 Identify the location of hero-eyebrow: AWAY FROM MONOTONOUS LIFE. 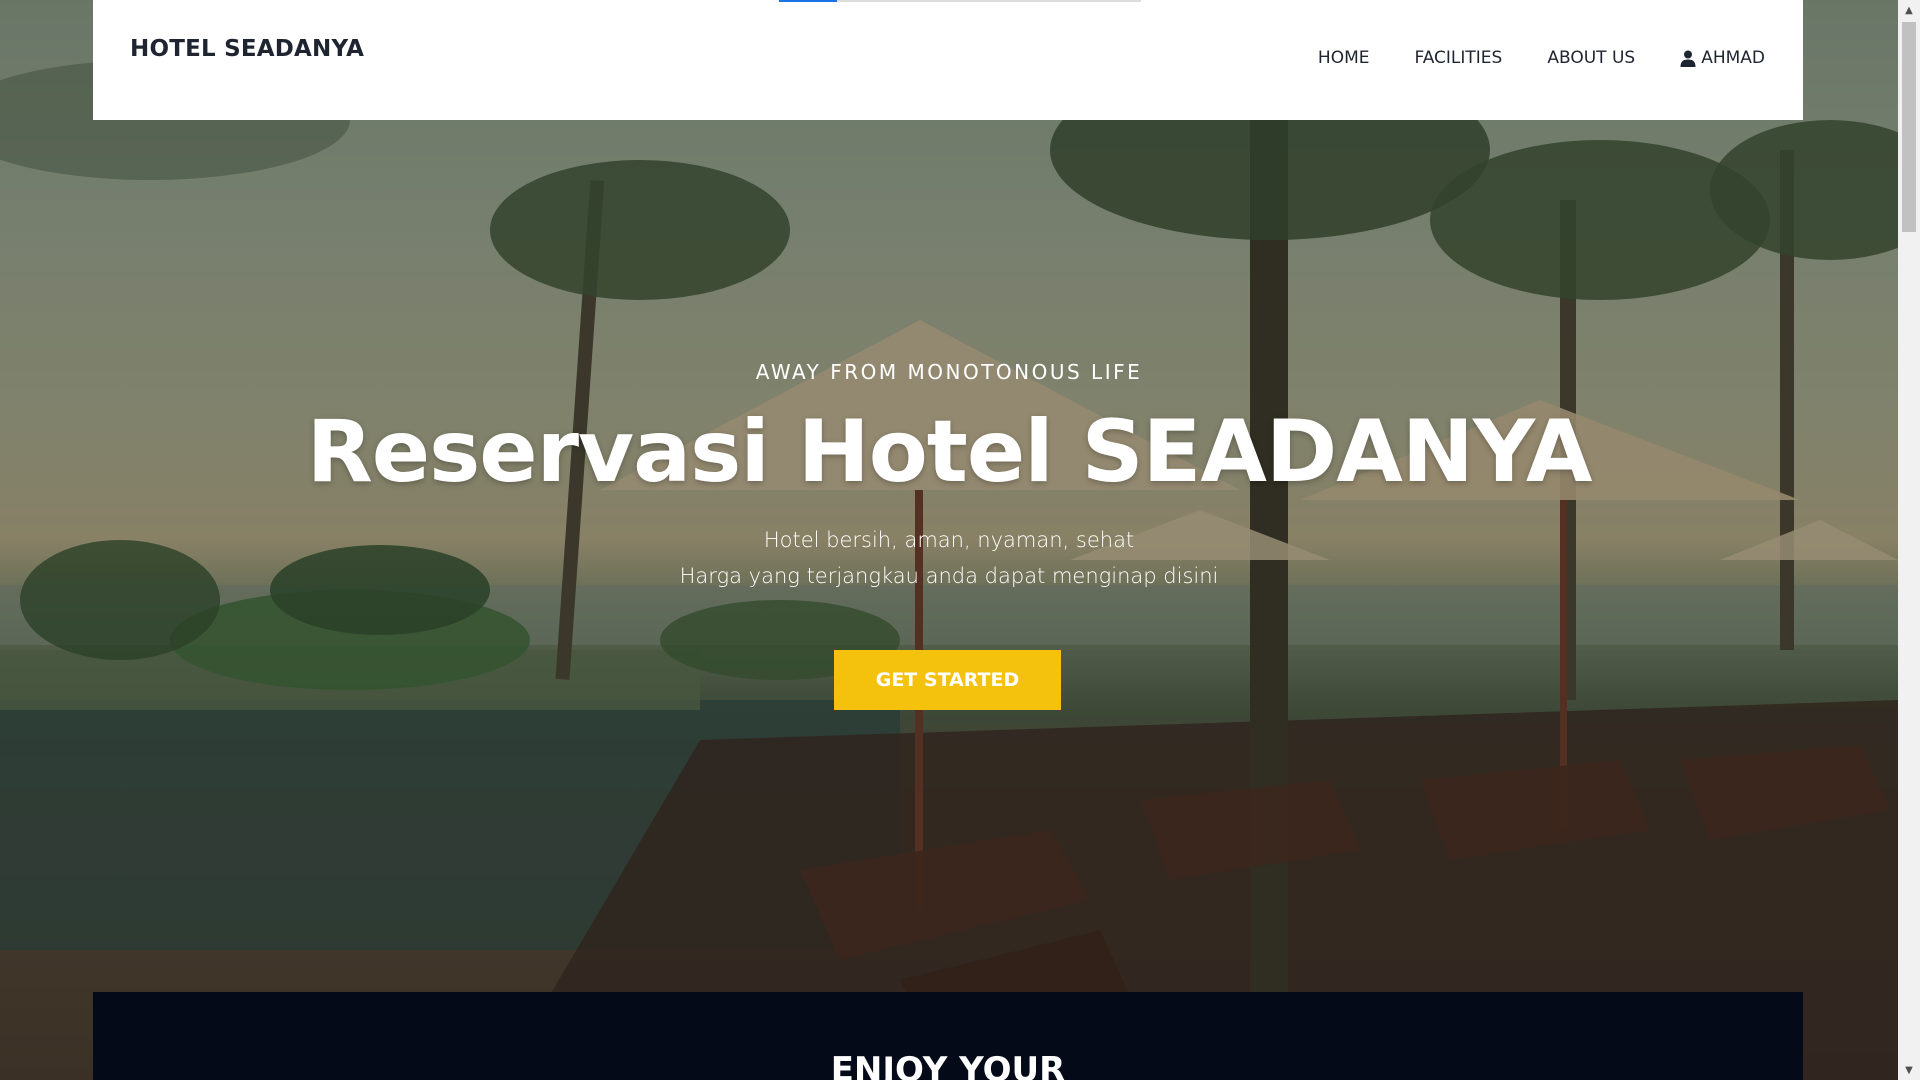
(949, 372).